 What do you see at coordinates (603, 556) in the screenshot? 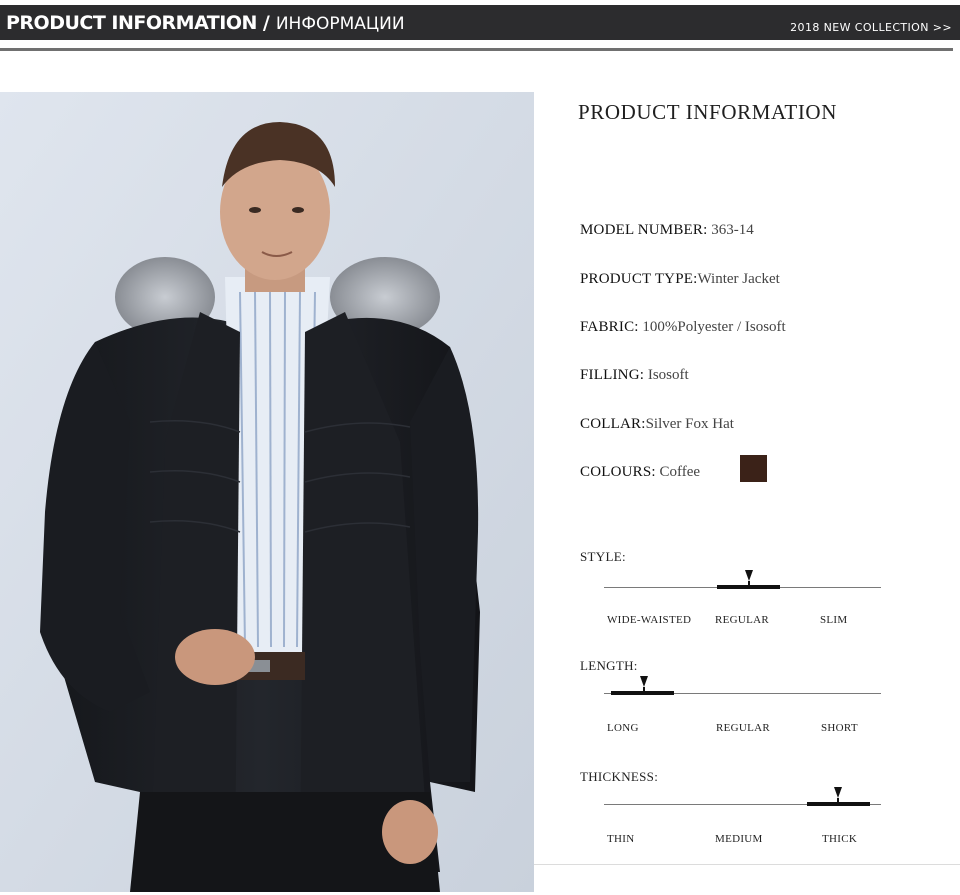
I see `style-scale-title: STYLE:` at bounding box center [603, 556].